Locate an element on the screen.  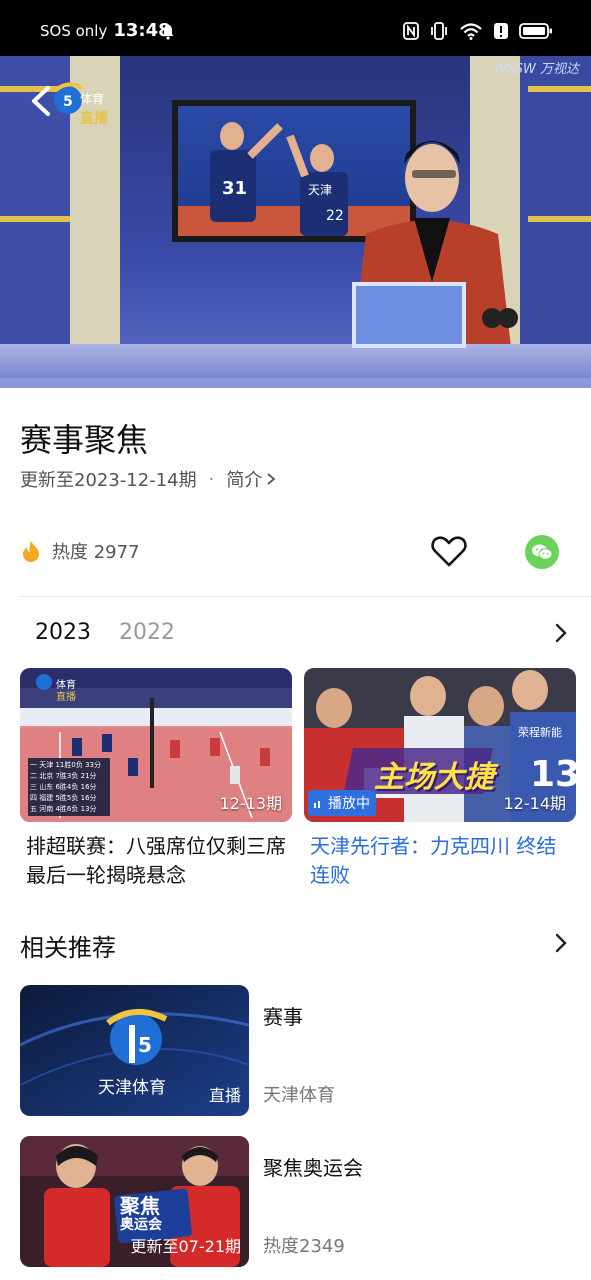
thumb-logo-number: 5 is located at coordinates (145, 1045).